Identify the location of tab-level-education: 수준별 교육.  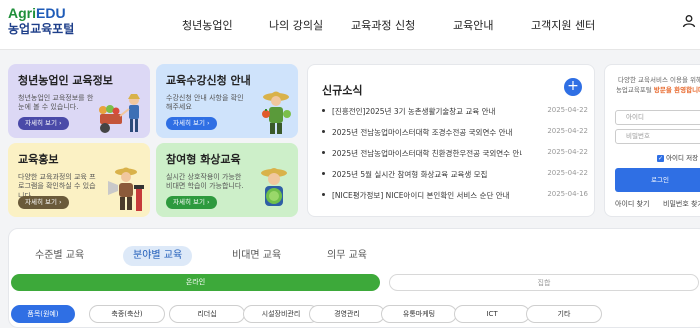
(59, 256).